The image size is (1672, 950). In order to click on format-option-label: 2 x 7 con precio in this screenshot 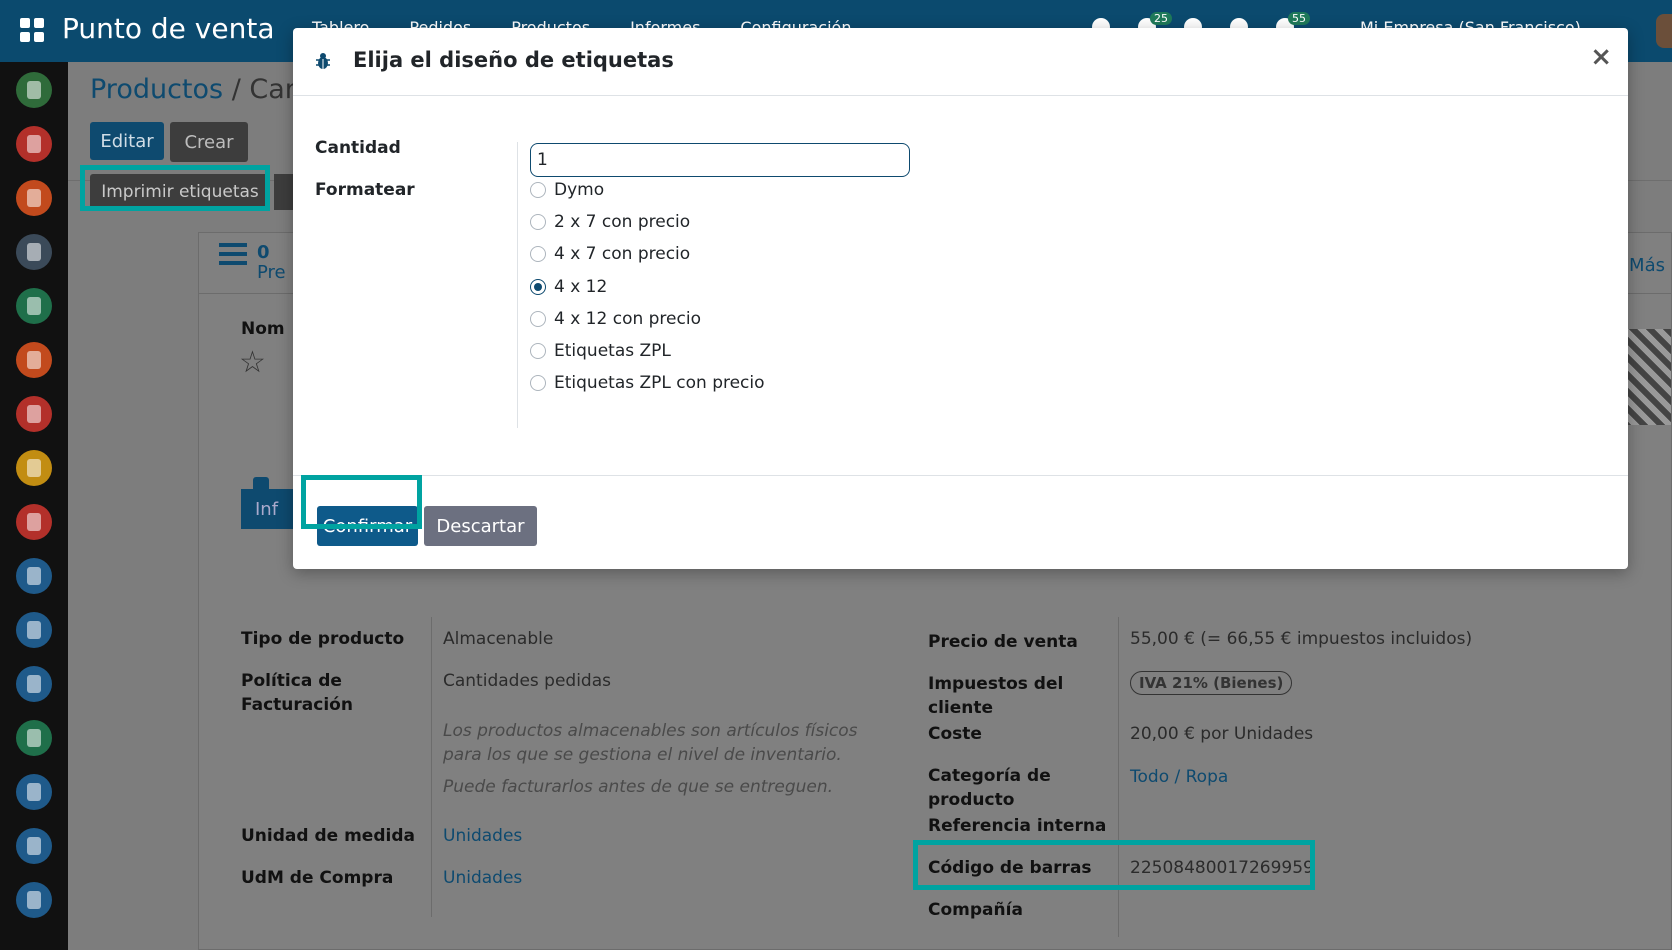, I will do `click(622, 222)`.